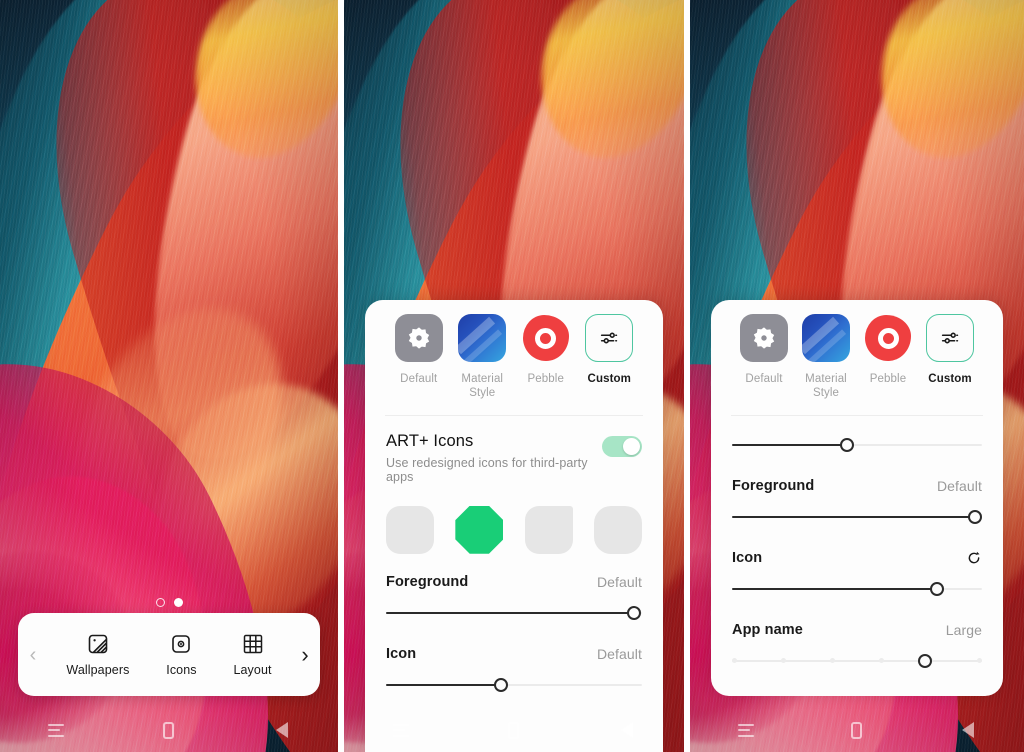 This screenshot has width=1024, height=752. Describe the element at coordinates (253, 644) in the screenshot. I see `layout-icon` at that location.